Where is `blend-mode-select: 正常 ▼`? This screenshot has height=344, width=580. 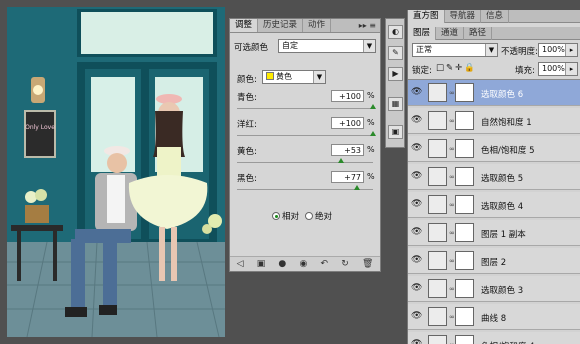
blend-mode-select: 正常 ▼ is located at coordinates (455, 50).